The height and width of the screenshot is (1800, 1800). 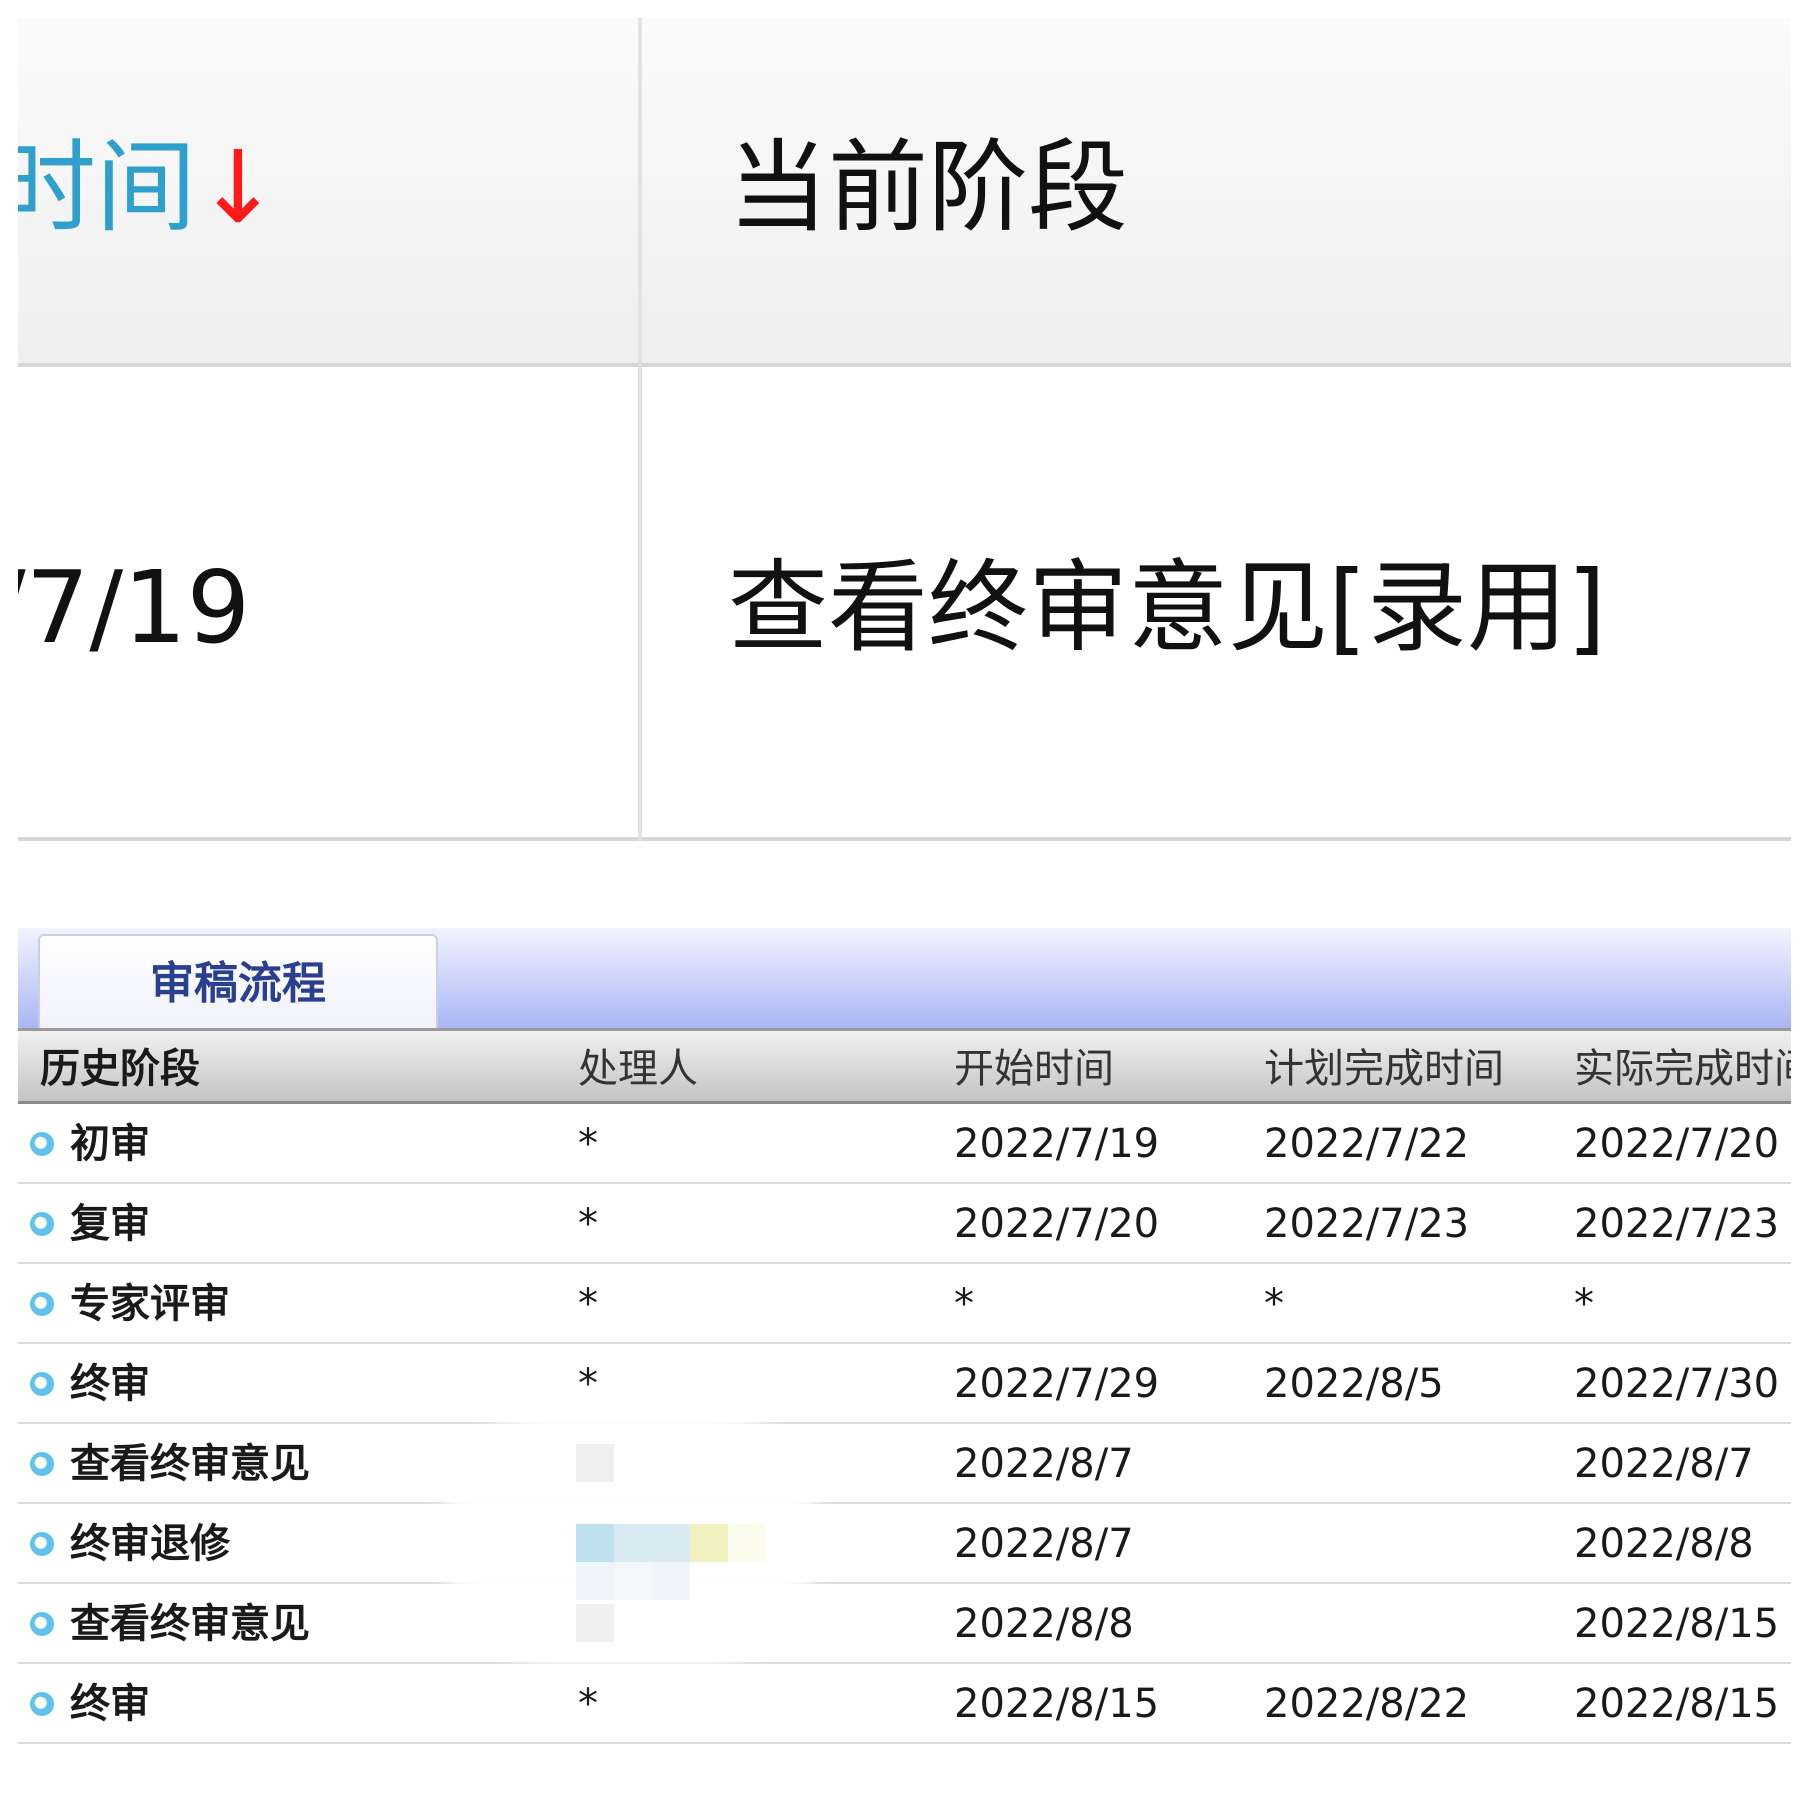 What do you see at coordinates (904, 1464) in the screenshot?
I see `table-row: 查看终审意见 2022/8/7 2022/8/7` at bounding box center [904, 1464].